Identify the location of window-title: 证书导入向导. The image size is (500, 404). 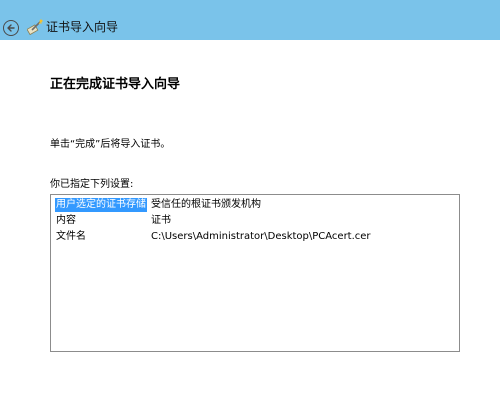
(82, 27).